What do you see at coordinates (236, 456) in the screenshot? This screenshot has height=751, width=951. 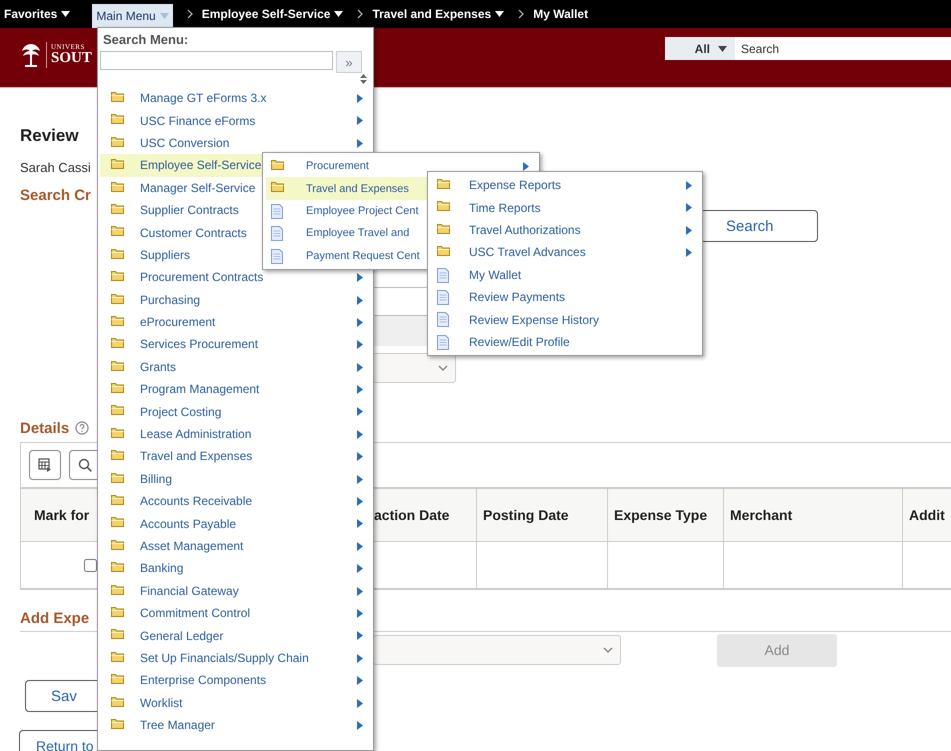 I see `menu-item: Travel and Expenses` at bounding box center [236, 456].